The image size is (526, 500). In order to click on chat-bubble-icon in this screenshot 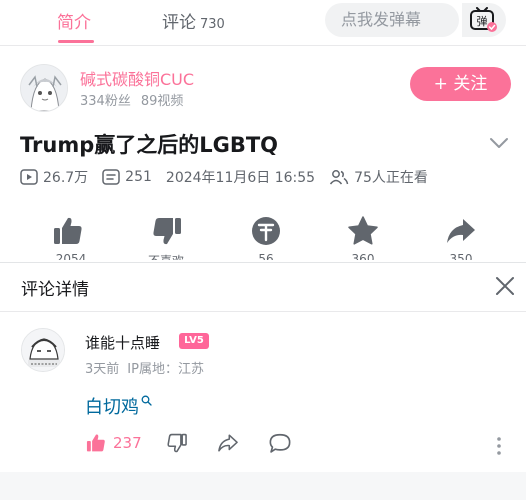, I will do `click(280, 443)`.